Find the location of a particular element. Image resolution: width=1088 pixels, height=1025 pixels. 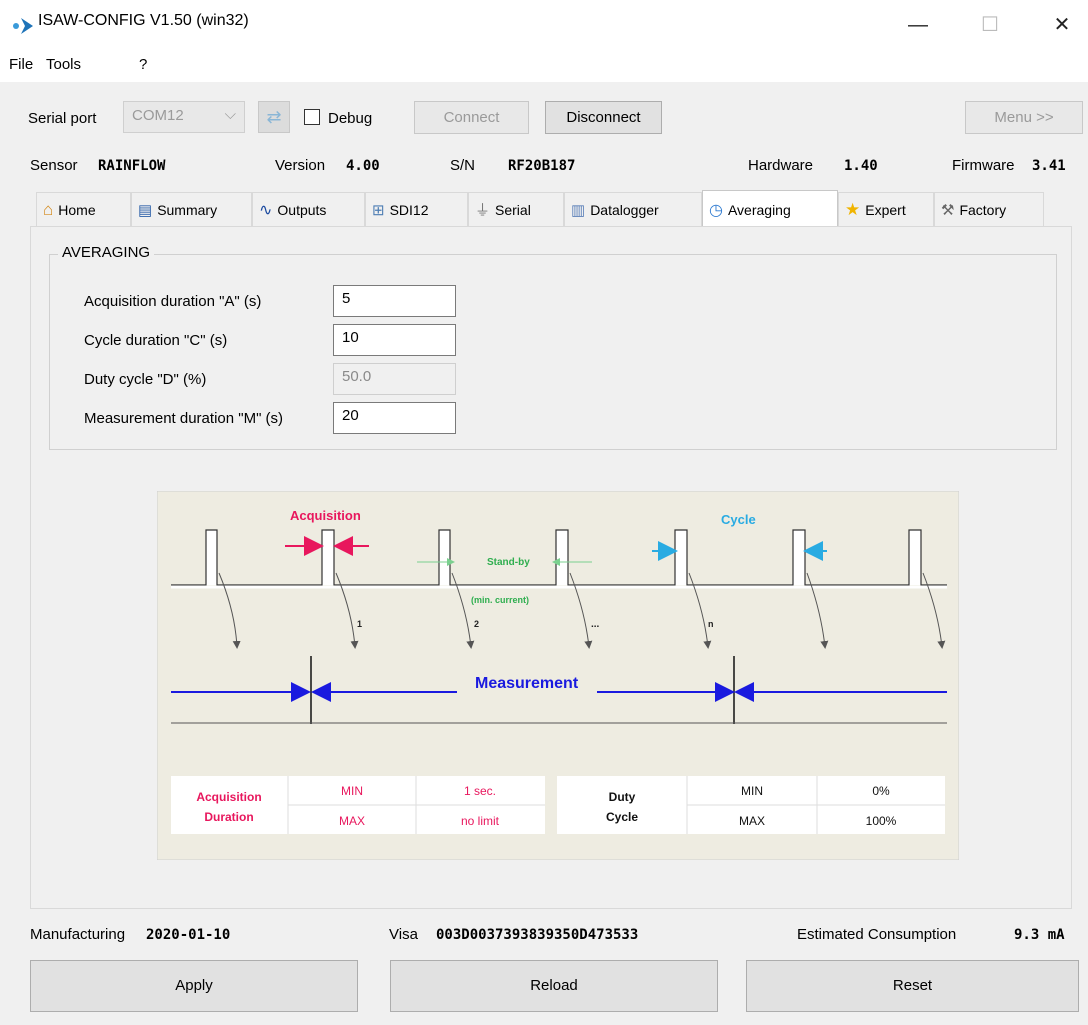

tab-label: Expert is located at coordinates (885, 209).